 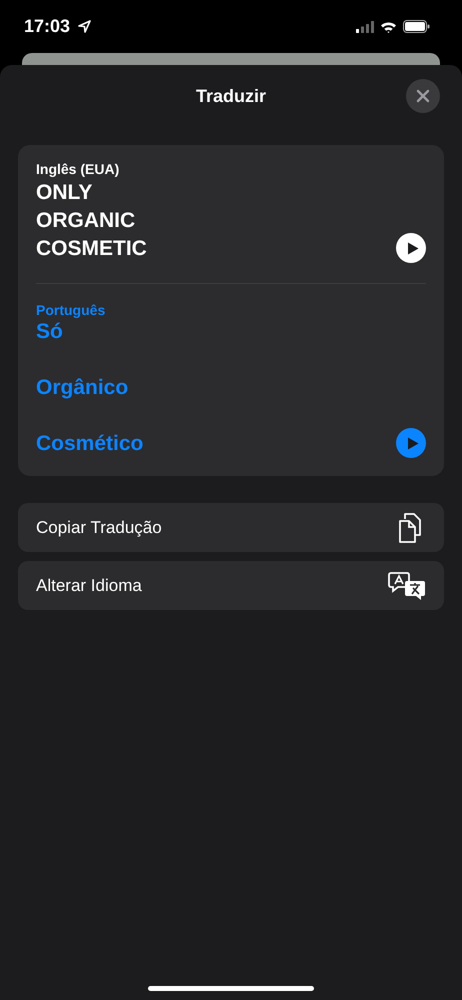 I want to click on battery-icon, so click(x=416, y=26).